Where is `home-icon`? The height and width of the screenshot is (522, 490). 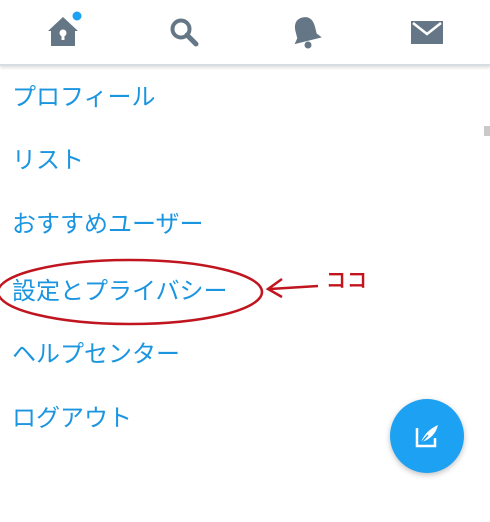 home-icon is located at coordinates (65, 28).